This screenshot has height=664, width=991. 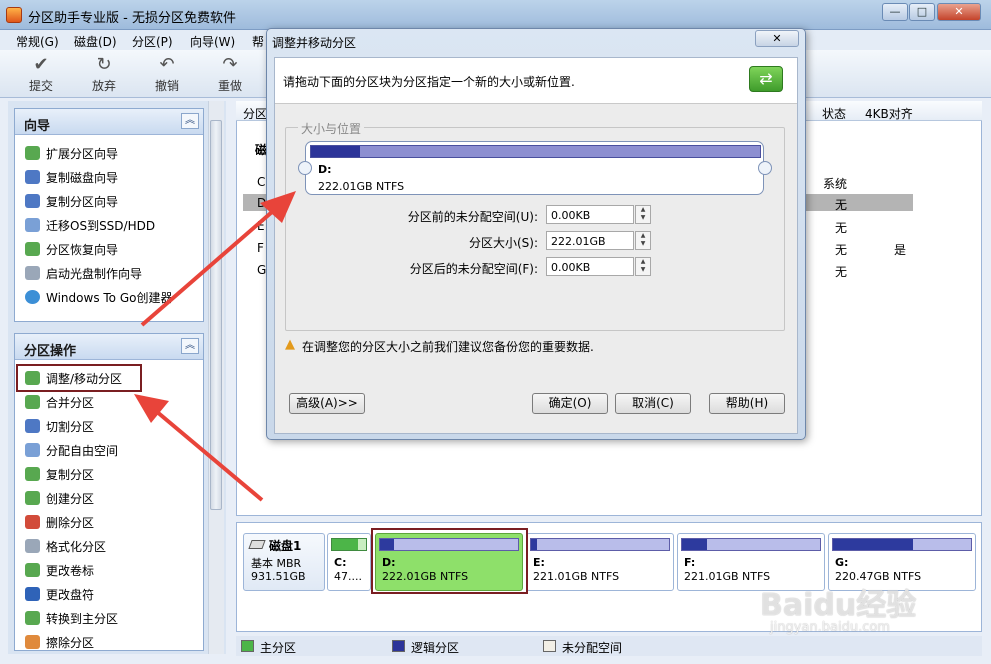 I want to click on annotation-arrows, so click(x=215, y=346).